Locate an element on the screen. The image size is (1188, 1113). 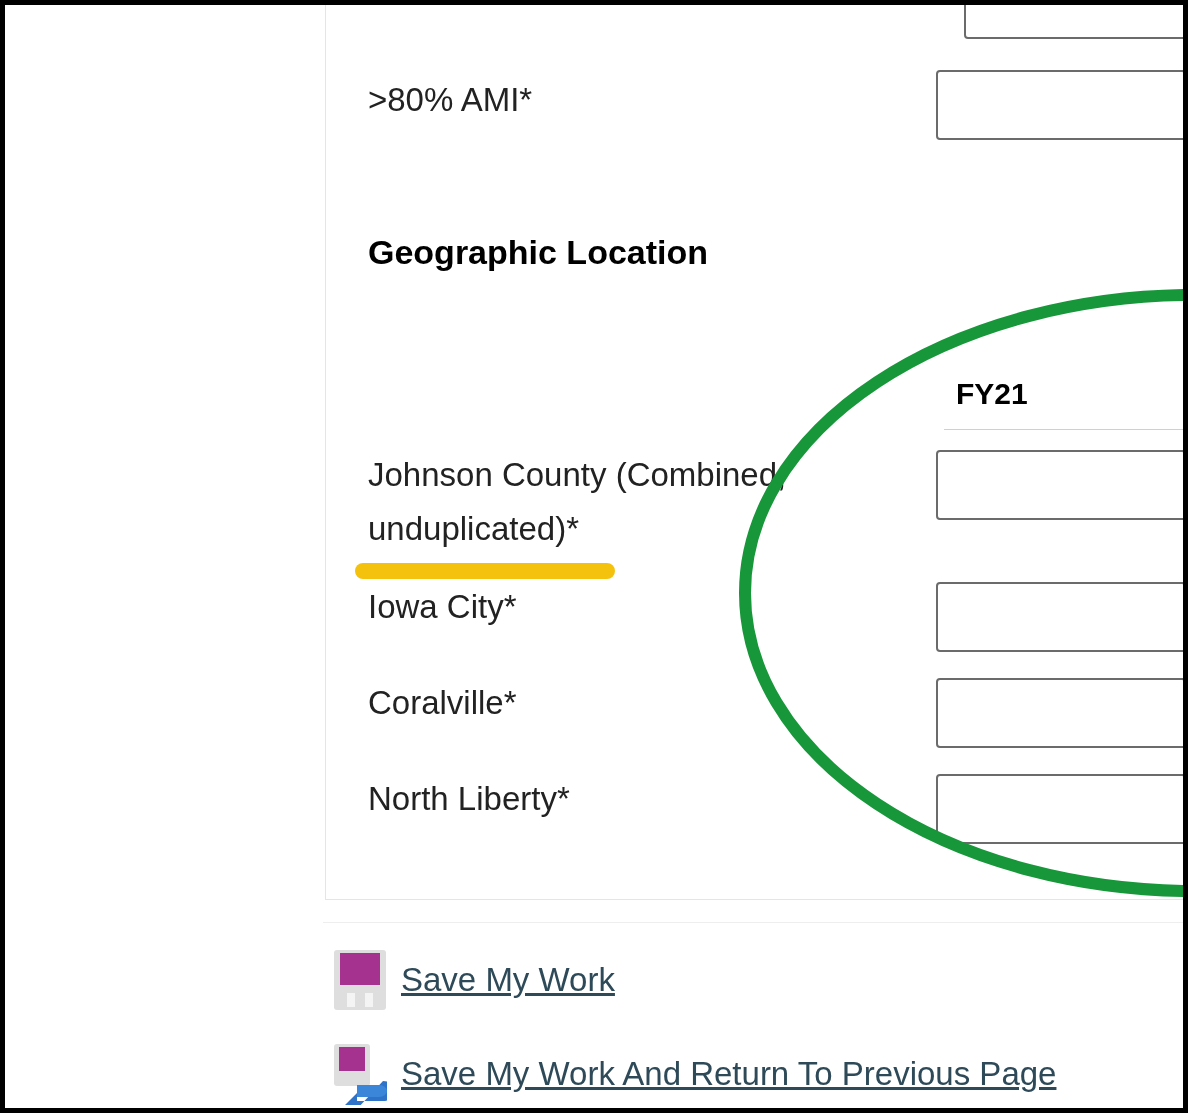
save-return-icon is located at coordinates (360, 1074).